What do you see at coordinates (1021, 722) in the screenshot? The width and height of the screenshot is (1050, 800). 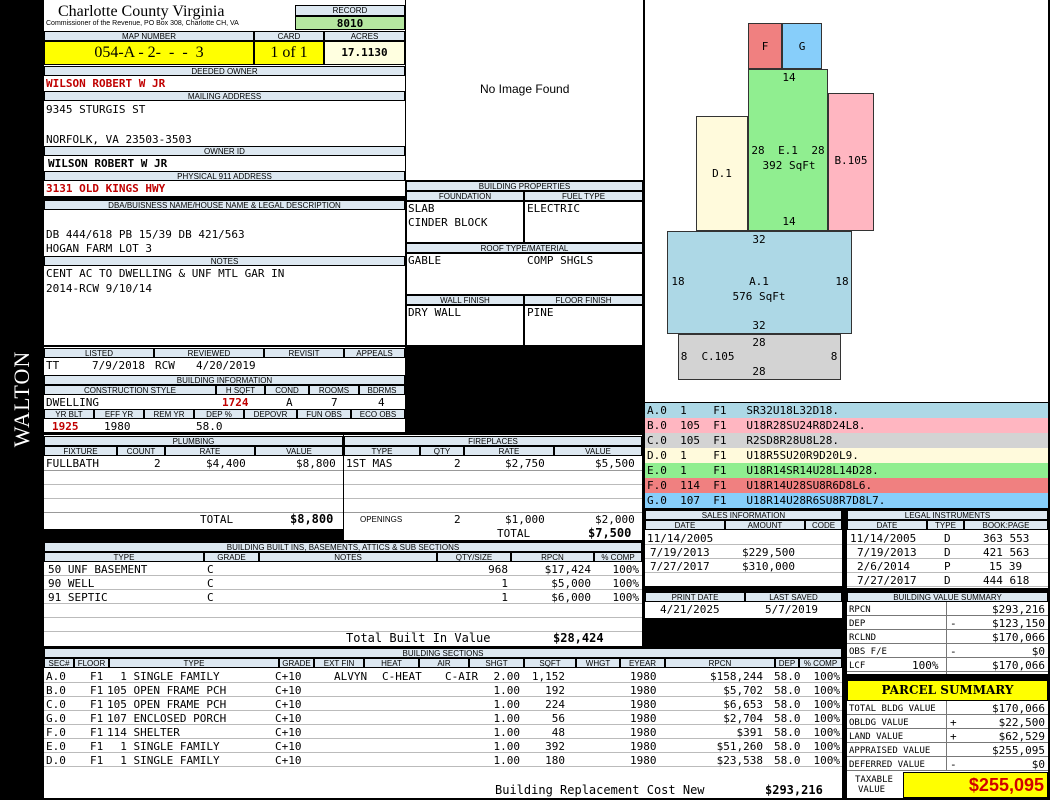 I see `parcel-obldg: $22,500` at bounding box center [1021, 722].